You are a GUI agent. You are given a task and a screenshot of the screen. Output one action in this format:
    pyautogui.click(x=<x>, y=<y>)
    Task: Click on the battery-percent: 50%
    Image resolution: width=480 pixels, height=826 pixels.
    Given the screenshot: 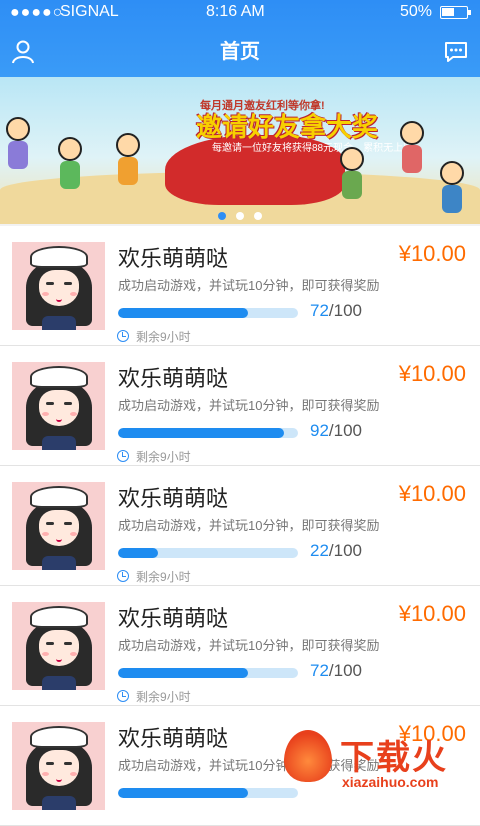 What is the action you would take?
    pyautogui.click(x=415, y=11)
    